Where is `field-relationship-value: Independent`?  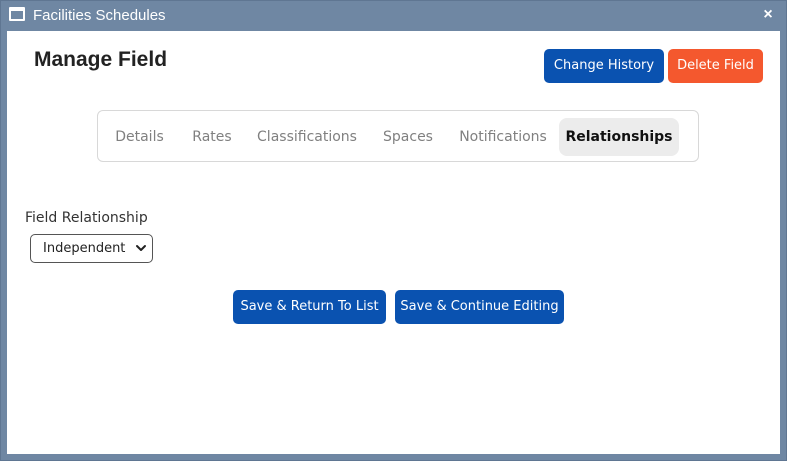 field-relationship-value: Independent is located at coordinates (84, 248).